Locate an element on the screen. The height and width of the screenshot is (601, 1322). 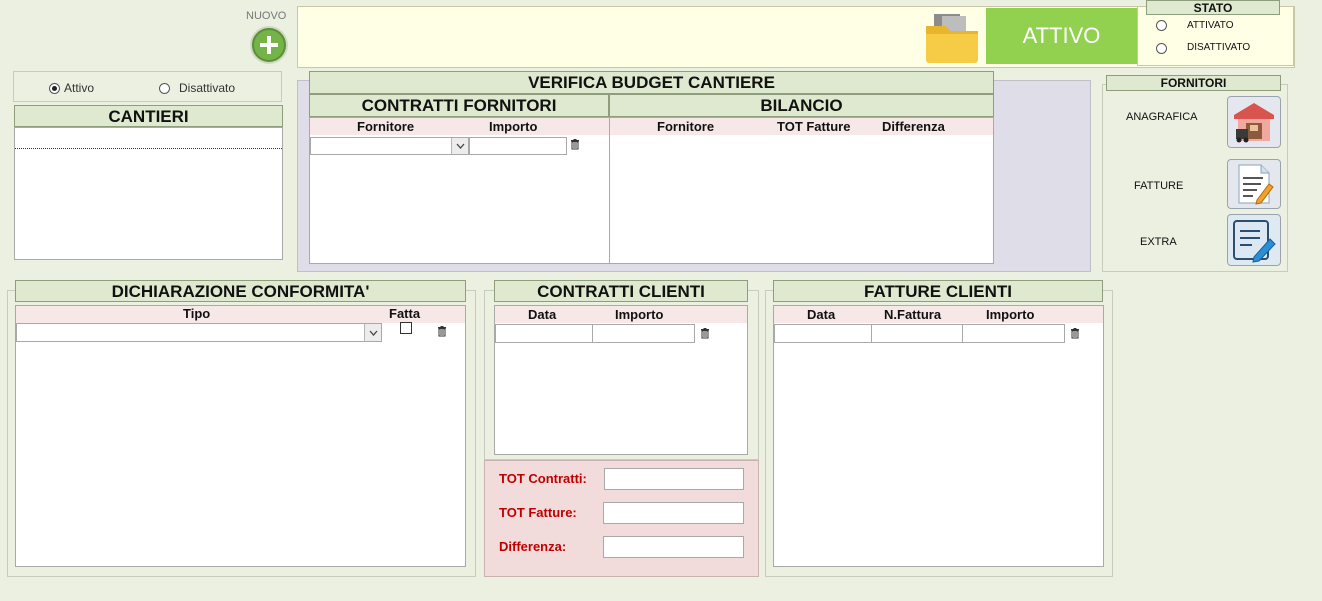
contratti-fornitori-header: Fornitore Importo is located at coordinates (459, 126).